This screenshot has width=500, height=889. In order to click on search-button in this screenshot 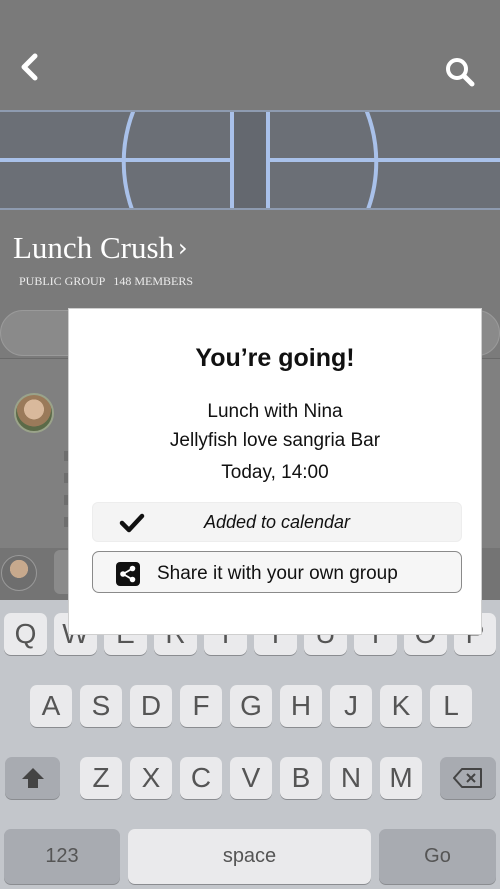, I will do `click(460, 72)`.